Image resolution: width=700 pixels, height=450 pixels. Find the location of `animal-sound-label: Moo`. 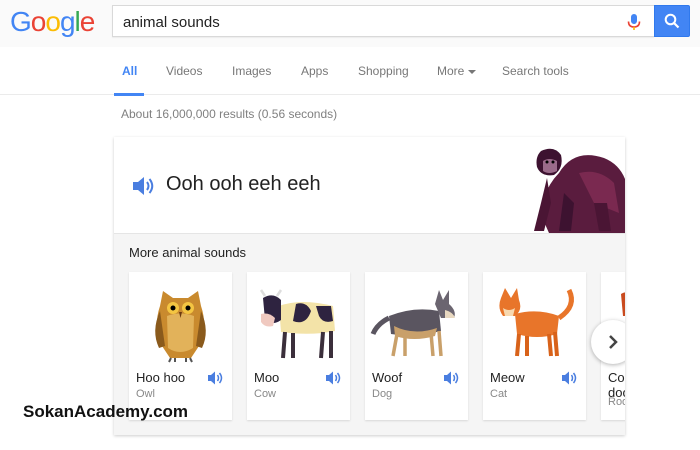

animal-sound-label: Moo is located at coordinates (267, 377).